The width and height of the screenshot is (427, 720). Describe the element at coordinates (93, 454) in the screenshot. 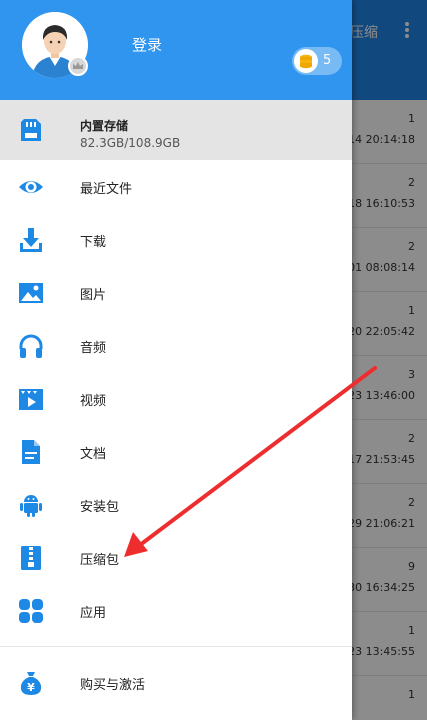

I see `menu-item-label: 文档` at that location.